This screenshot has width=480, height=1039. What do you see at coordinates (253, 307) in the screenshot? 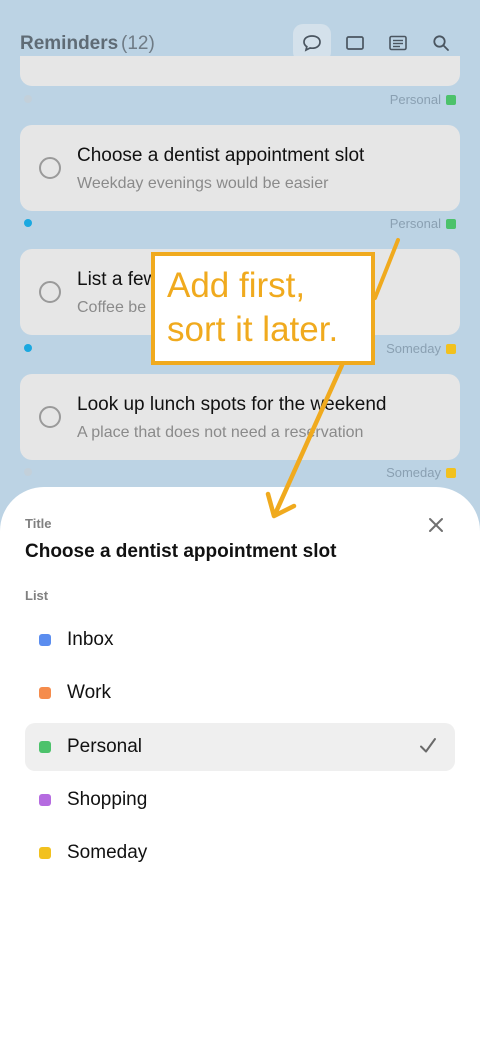
I see `annotation-text: Add first, sort it later.` at bounding box center [253, 307].